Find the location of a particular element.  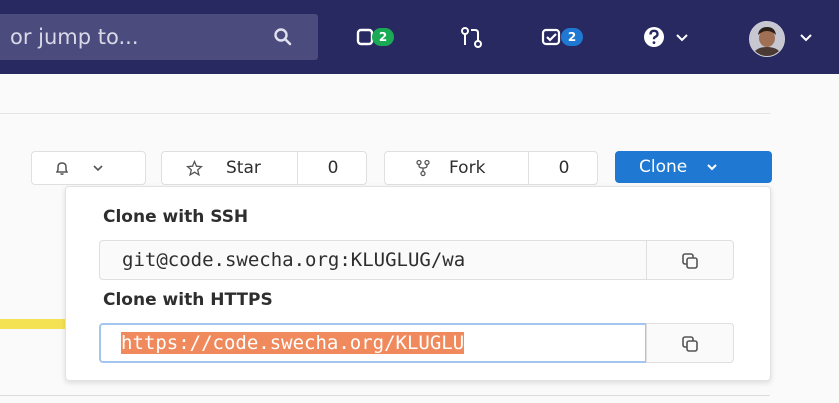

user-avatar is located at coordinates (767, 39).